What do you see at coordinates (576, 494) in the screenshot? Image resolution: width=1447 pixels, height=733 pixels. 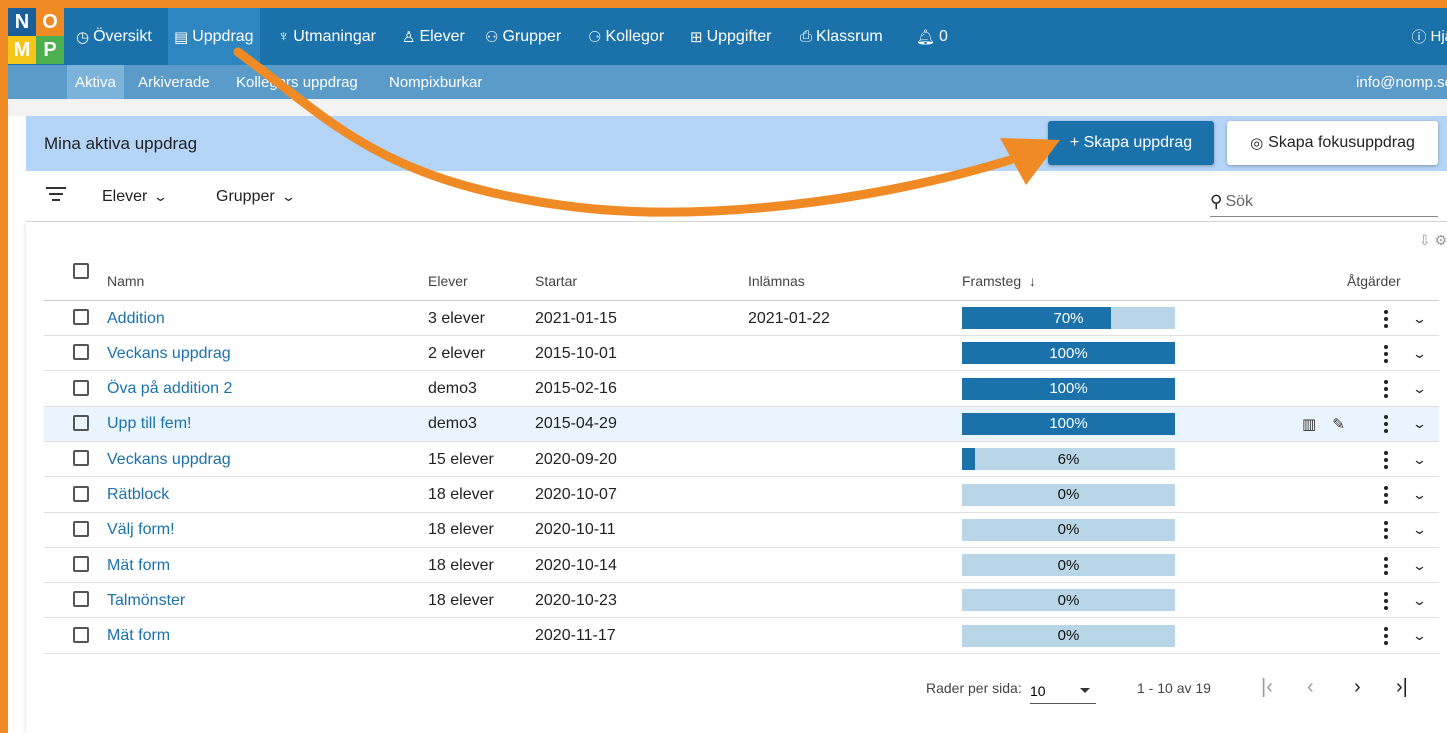 I see `start-date-cell: 2020-10-07` at bounding box center [576, 494].